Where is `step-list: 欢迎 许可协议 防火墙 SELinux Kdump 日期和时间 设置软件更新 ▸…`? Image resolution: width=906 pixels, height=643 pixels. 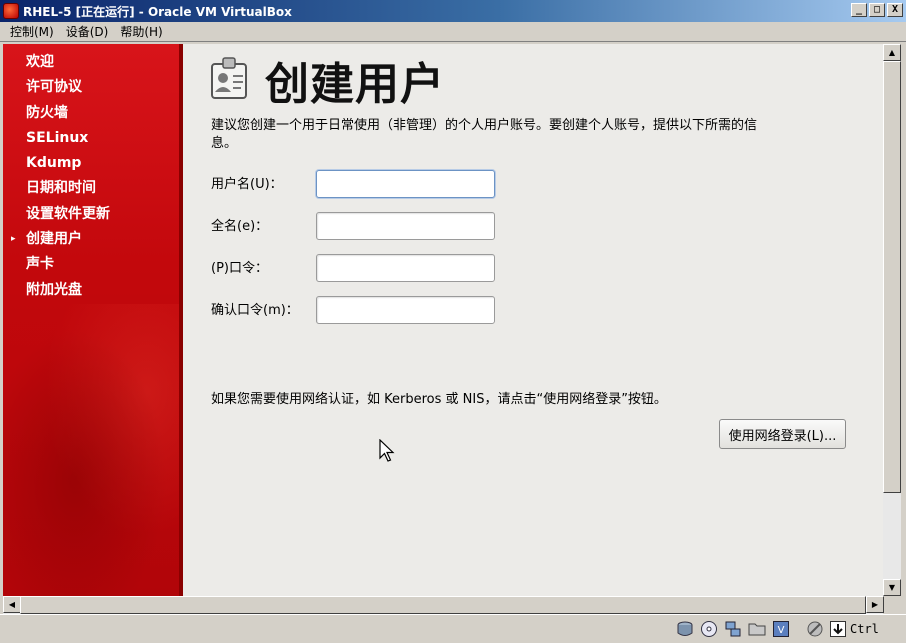
step-list: 欢迎 许可协议 防火墙 SELinux Kdump 日期和时间 设置软件更新 ▸… is located at coordinates (91, 176).